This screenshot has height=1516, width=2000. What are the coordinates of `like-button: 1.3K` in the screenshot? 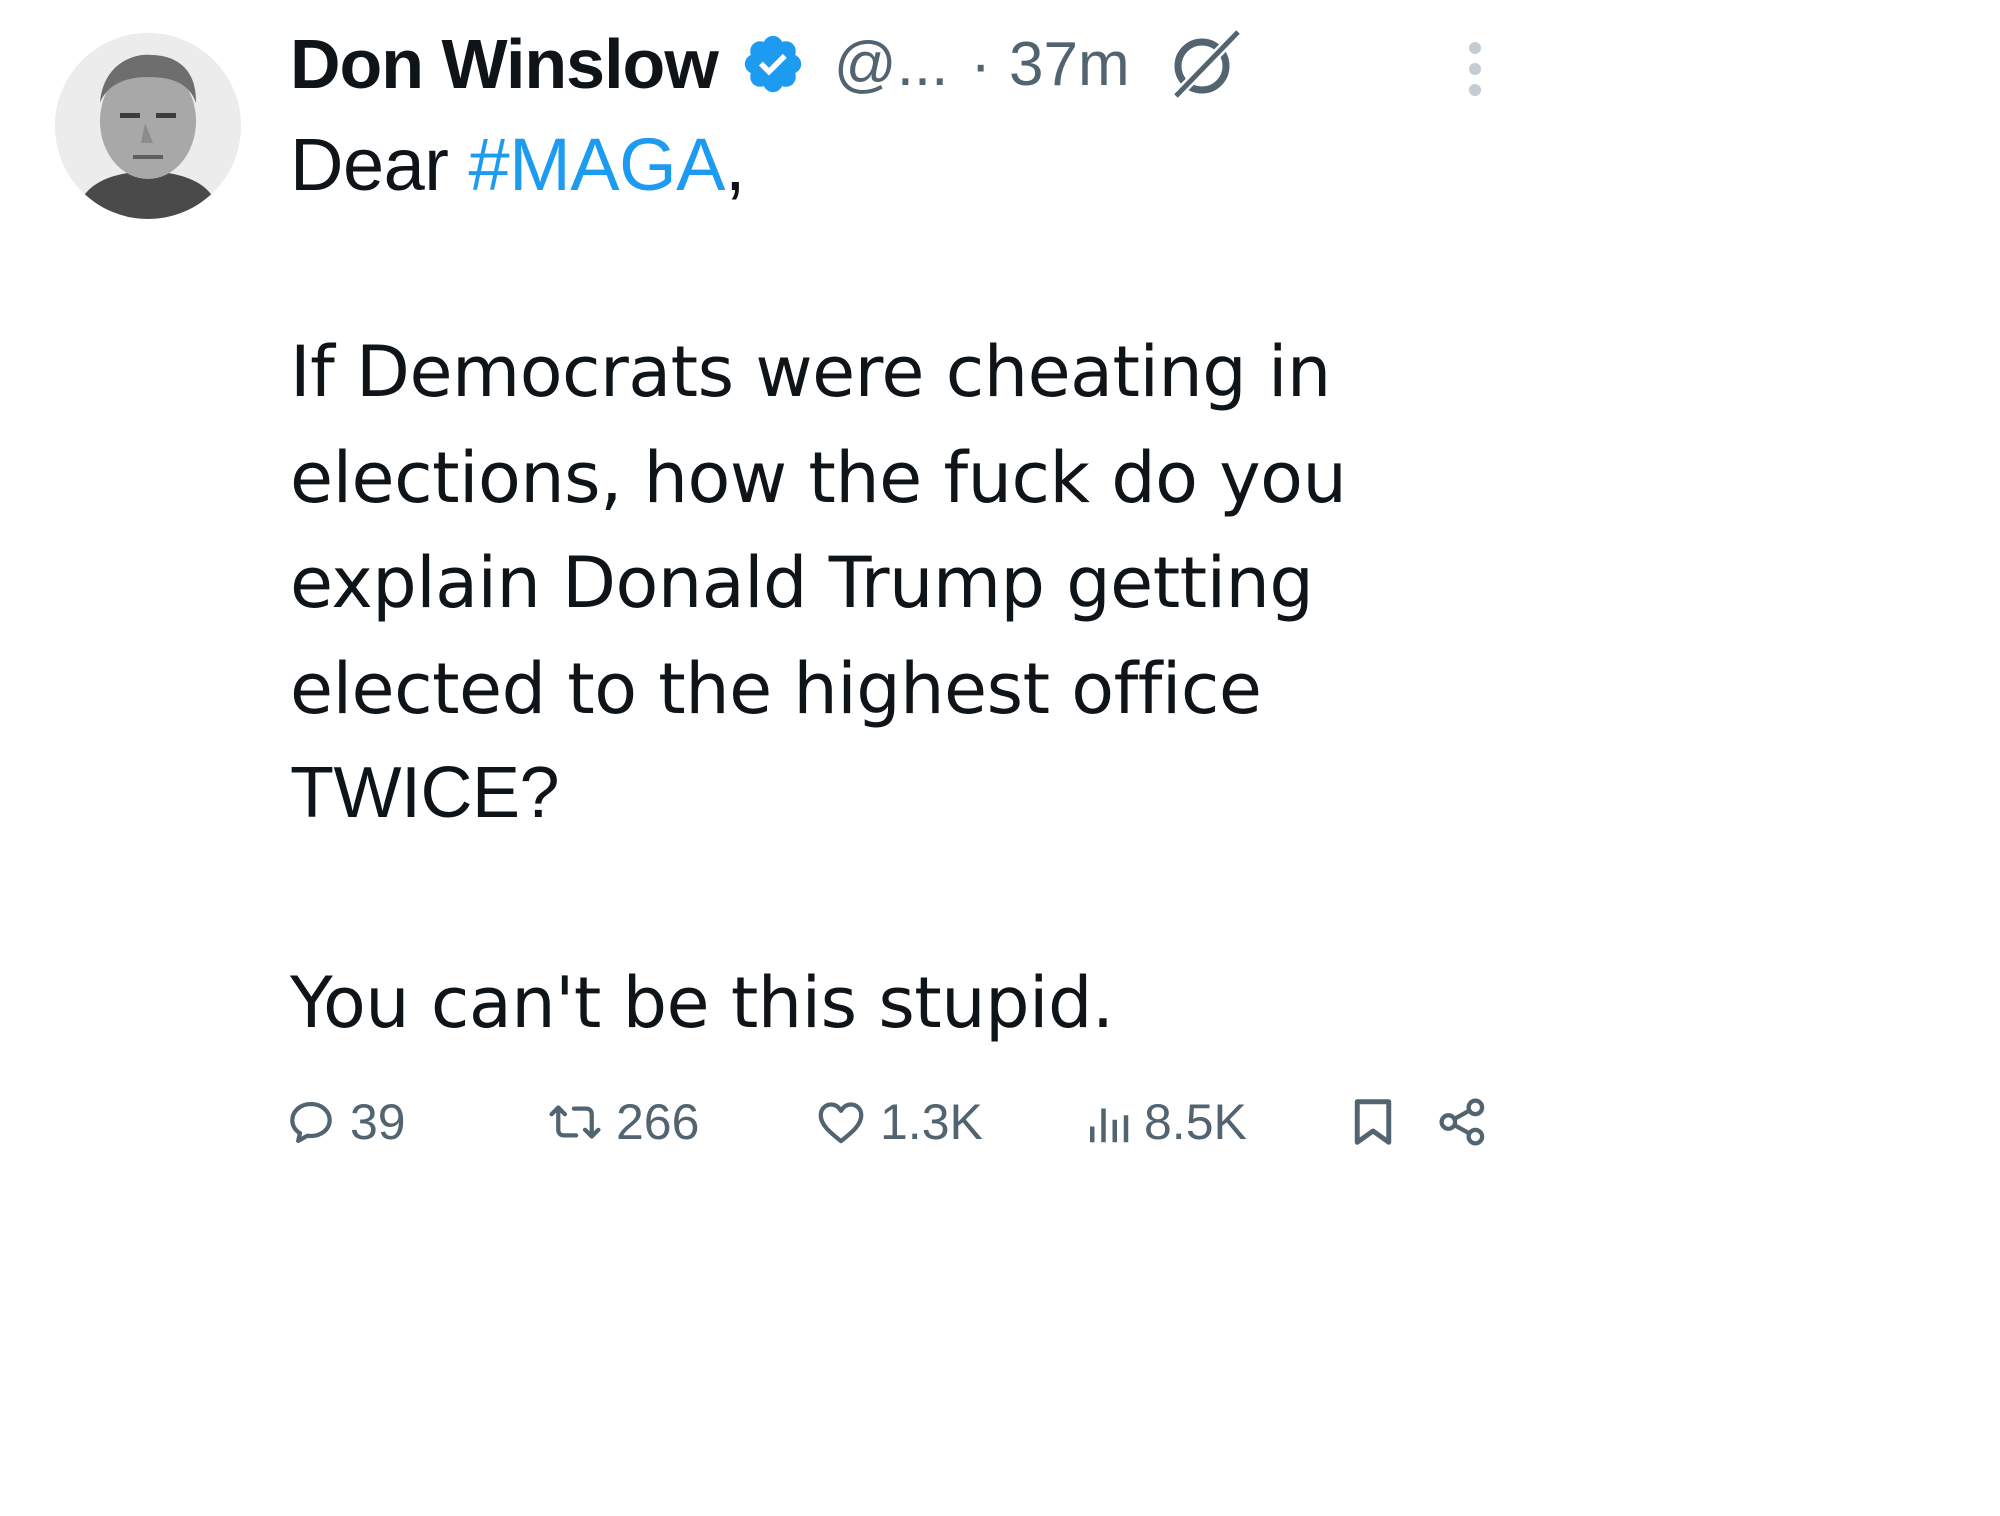 It's located at (898, 1122).